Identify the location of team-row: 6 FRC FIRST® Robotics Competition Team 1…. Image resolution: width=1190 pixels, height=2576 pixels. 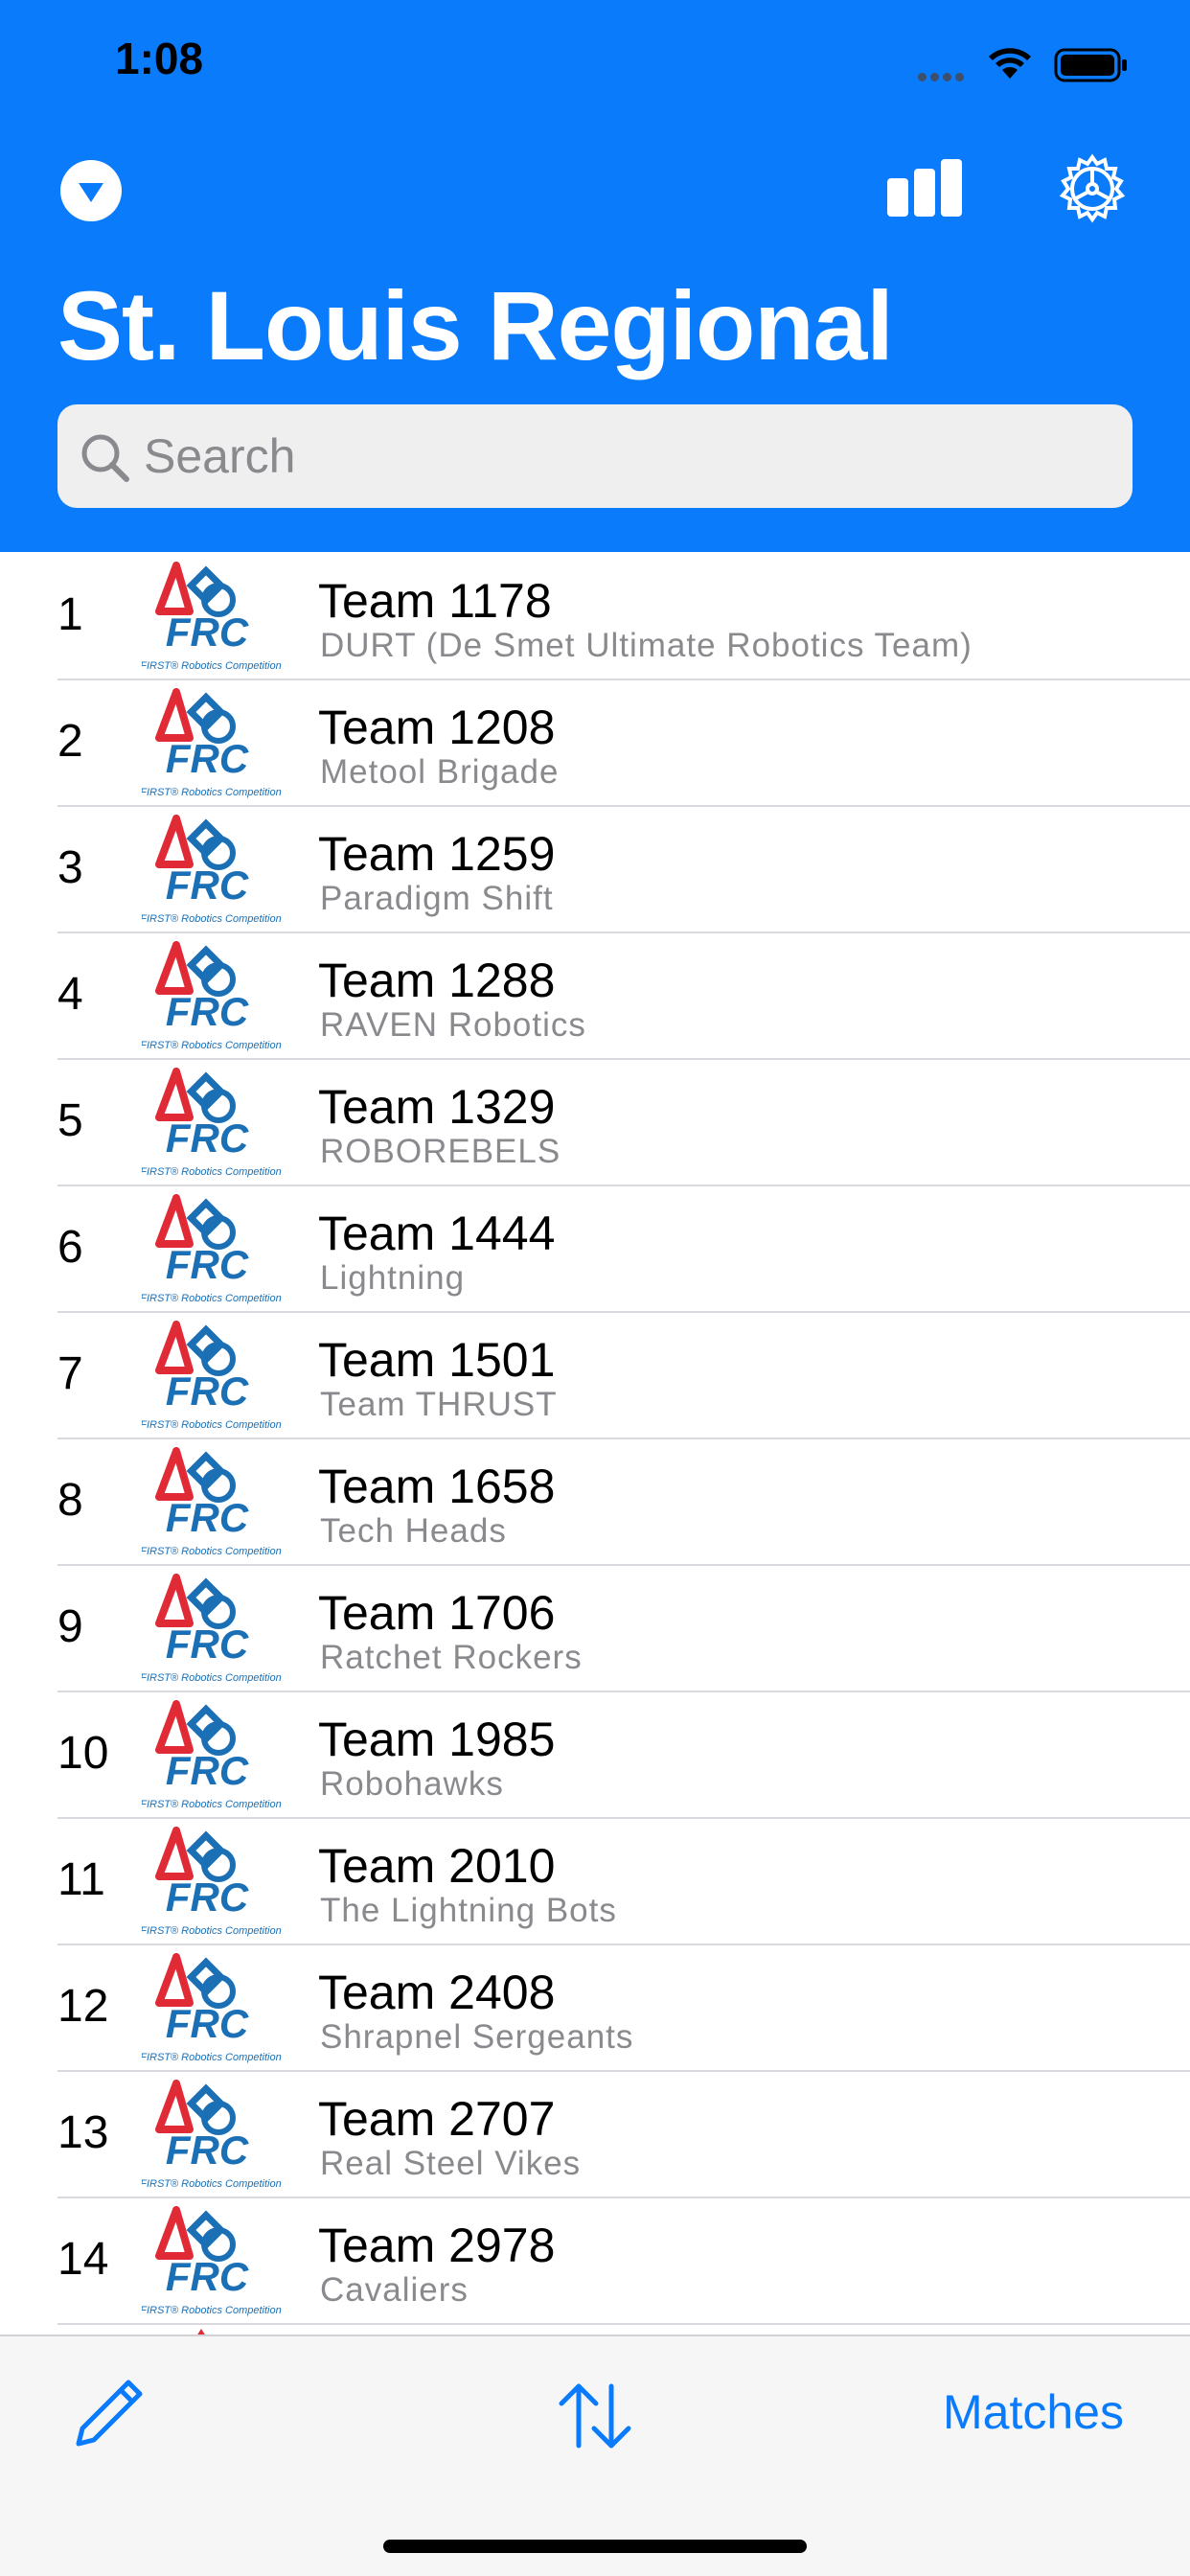
(595, 1249).